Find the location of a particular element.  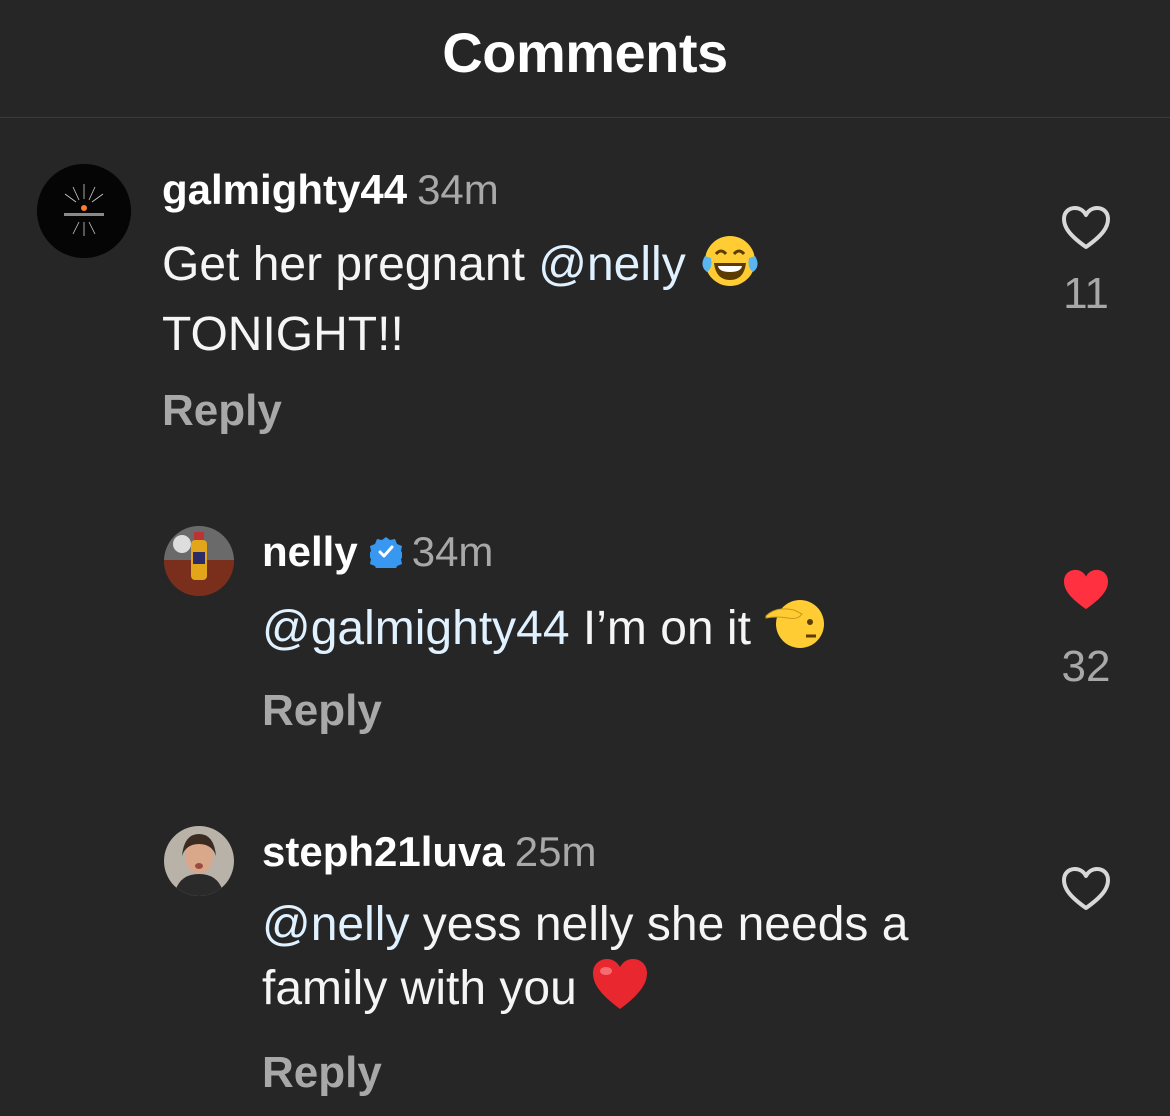

username: steph21luva is located at coordinates (383, 851).